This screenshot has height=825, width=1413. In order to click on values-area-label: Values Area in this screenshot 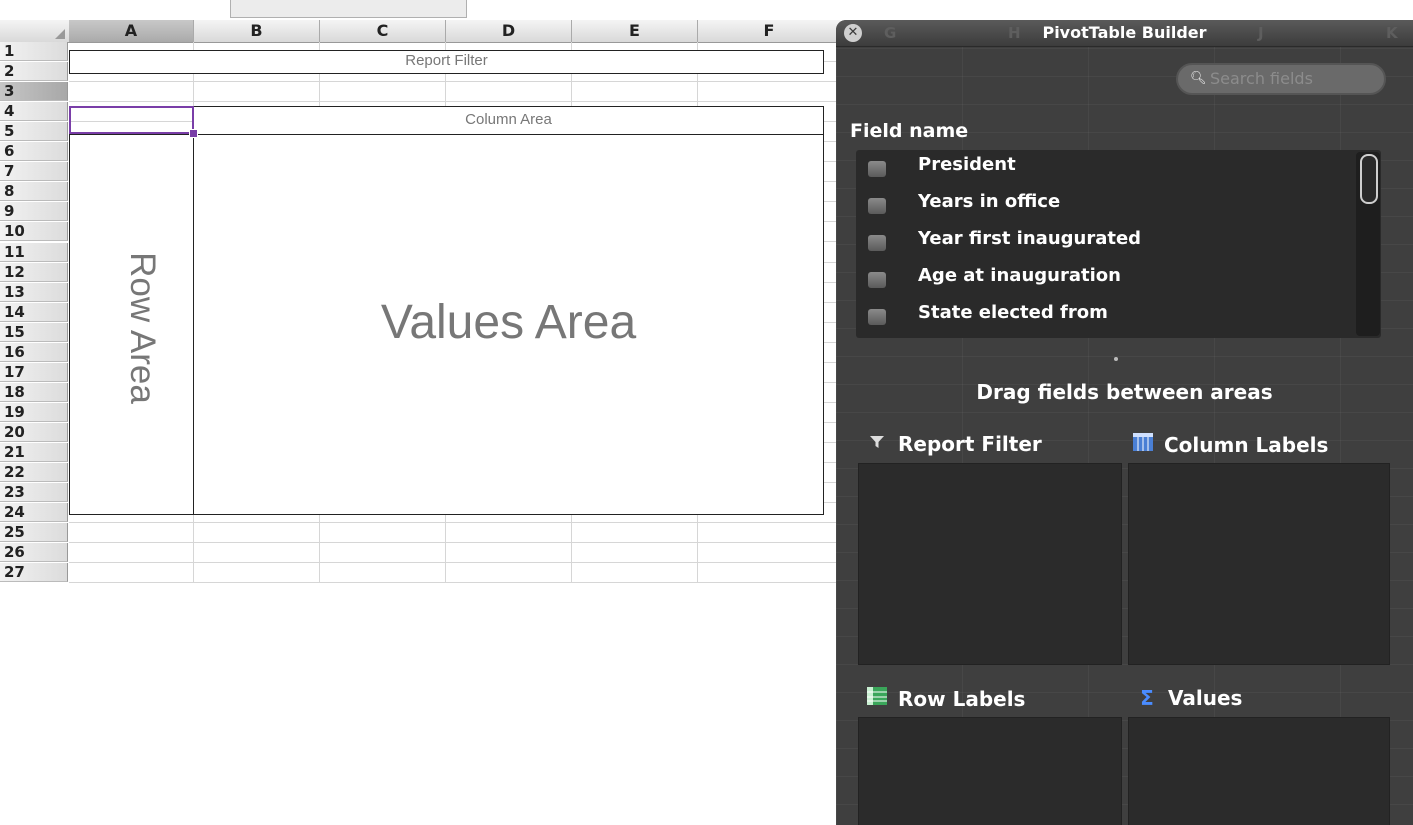, I will do `click(508, 322)`.